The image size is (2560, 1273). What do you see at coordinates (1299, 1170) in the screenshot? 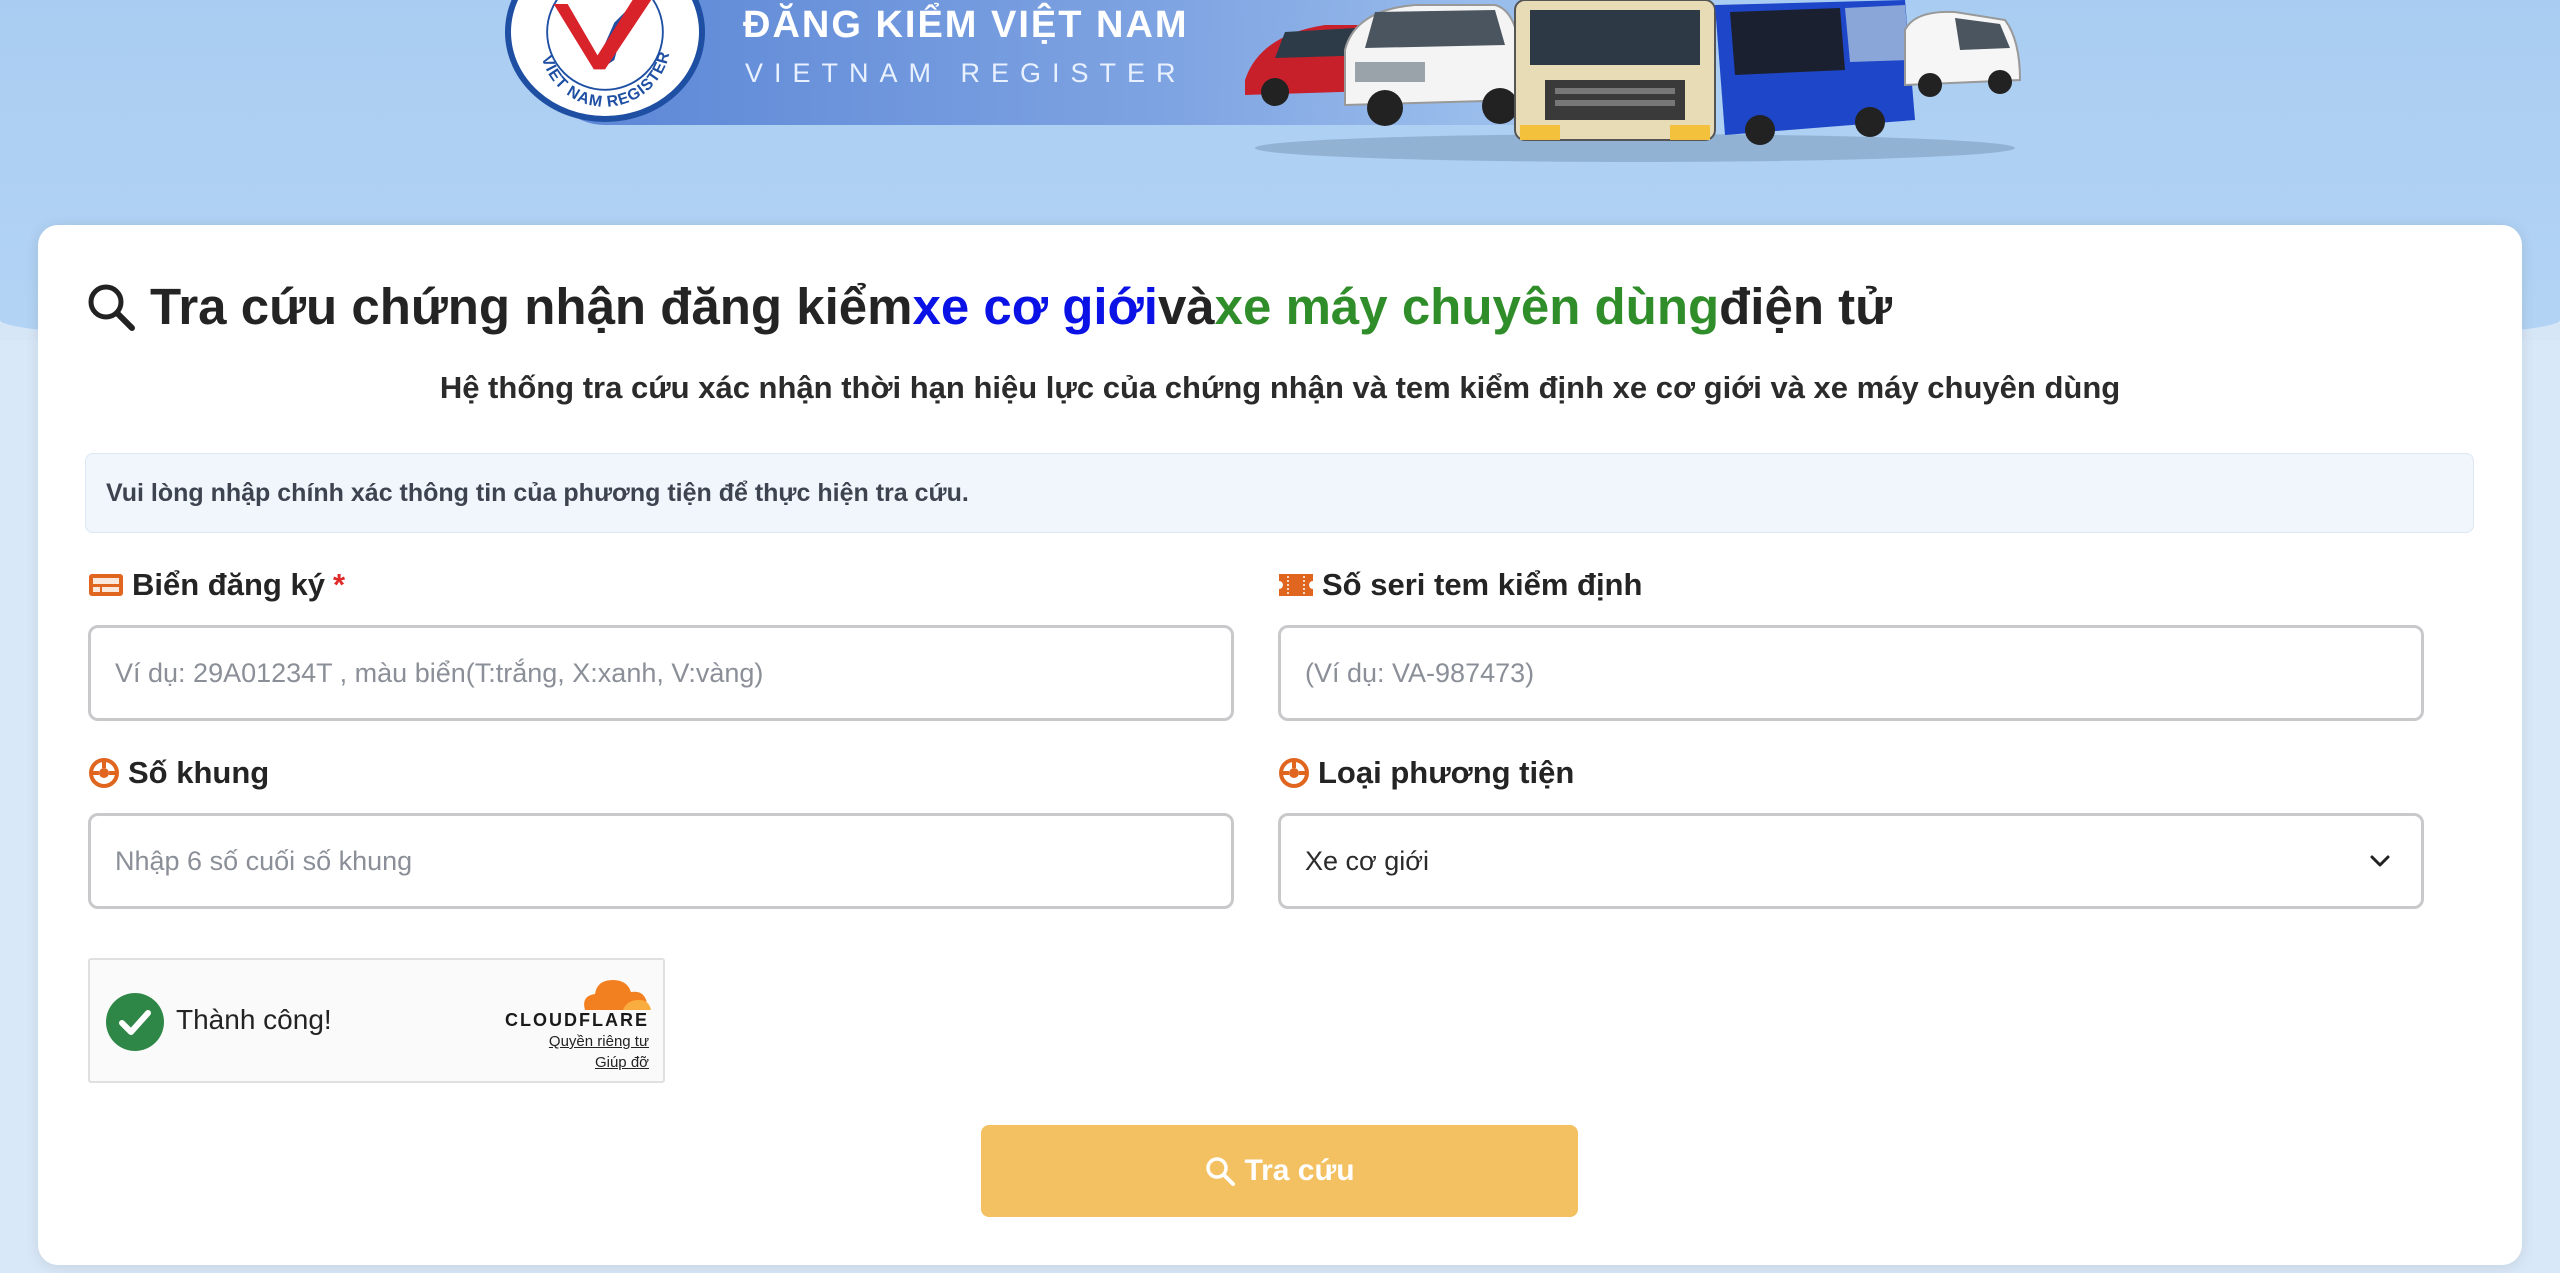
I see `search-button-label: Tra cứu` at bounding box center [1299, 1170].